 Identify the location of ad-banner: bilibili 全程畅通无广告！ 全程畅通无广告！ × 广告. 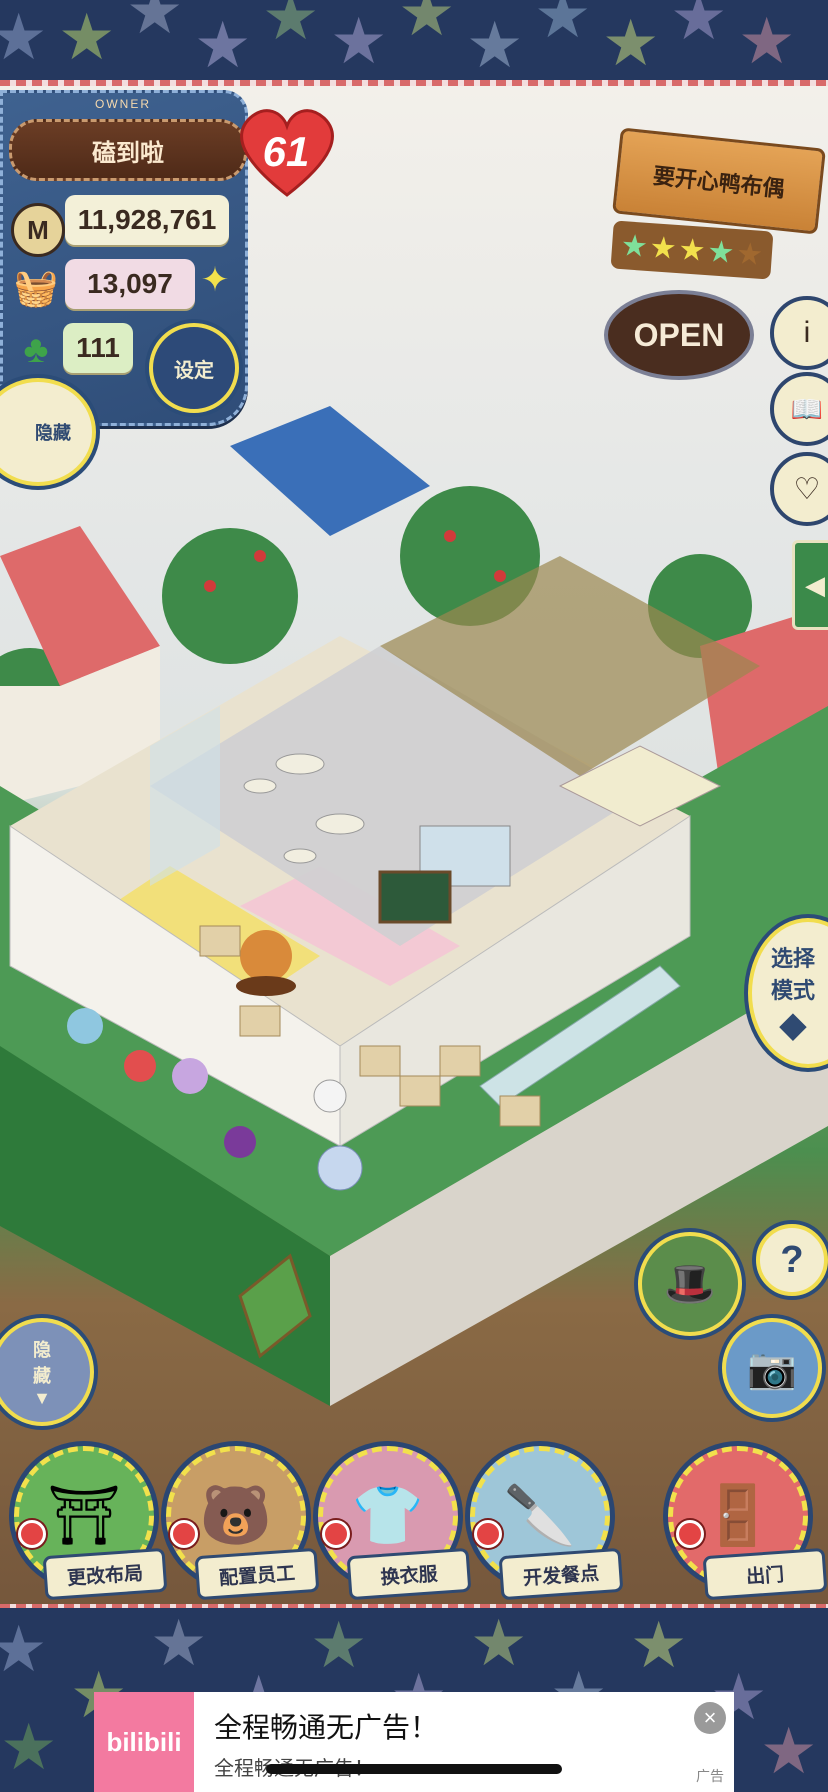
(414, 1742).